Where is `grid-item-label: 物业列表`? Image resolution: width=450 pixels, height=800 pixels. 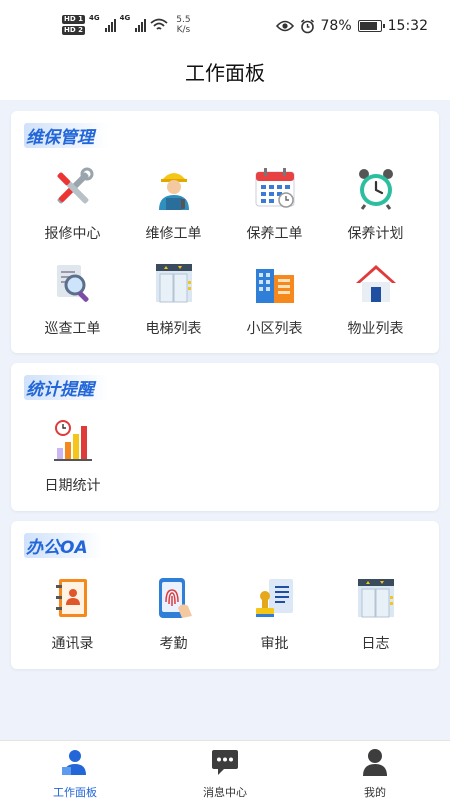
grid-item-label: 物业列表 is located at coordinates (375, 329).